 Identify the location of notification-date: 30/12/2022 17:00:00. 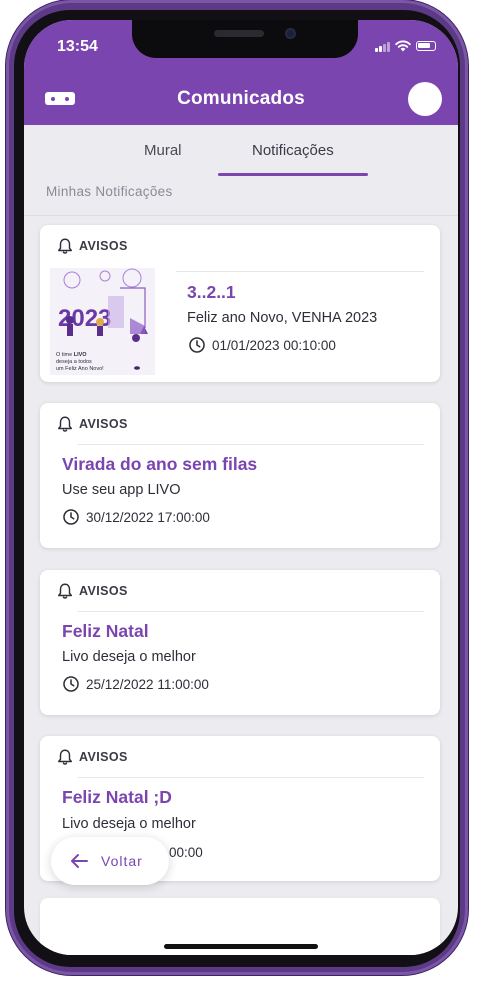
(136, 517).